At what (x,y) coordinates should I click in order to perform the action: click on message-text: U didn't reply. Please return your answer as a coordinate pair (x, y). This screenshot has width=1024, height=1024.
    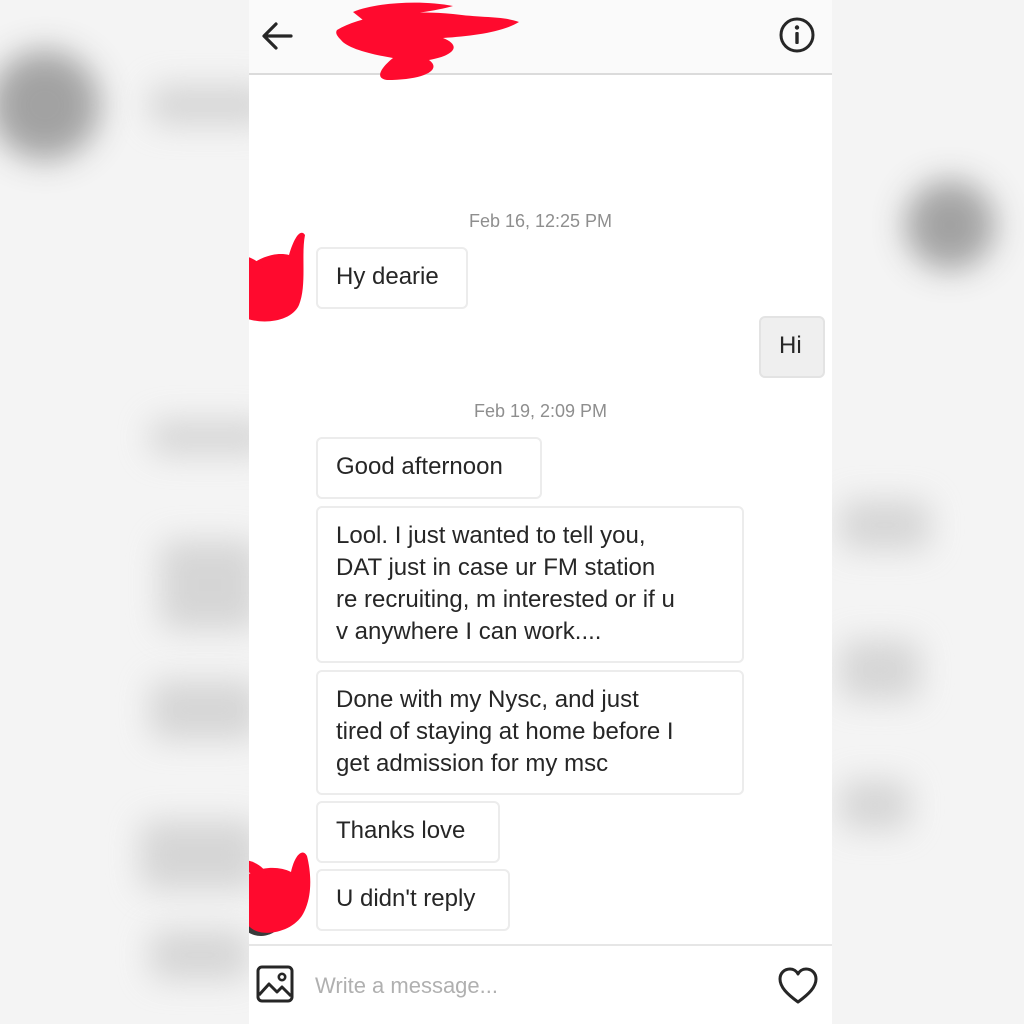
    Looking at the image, I should click on (406, 898).